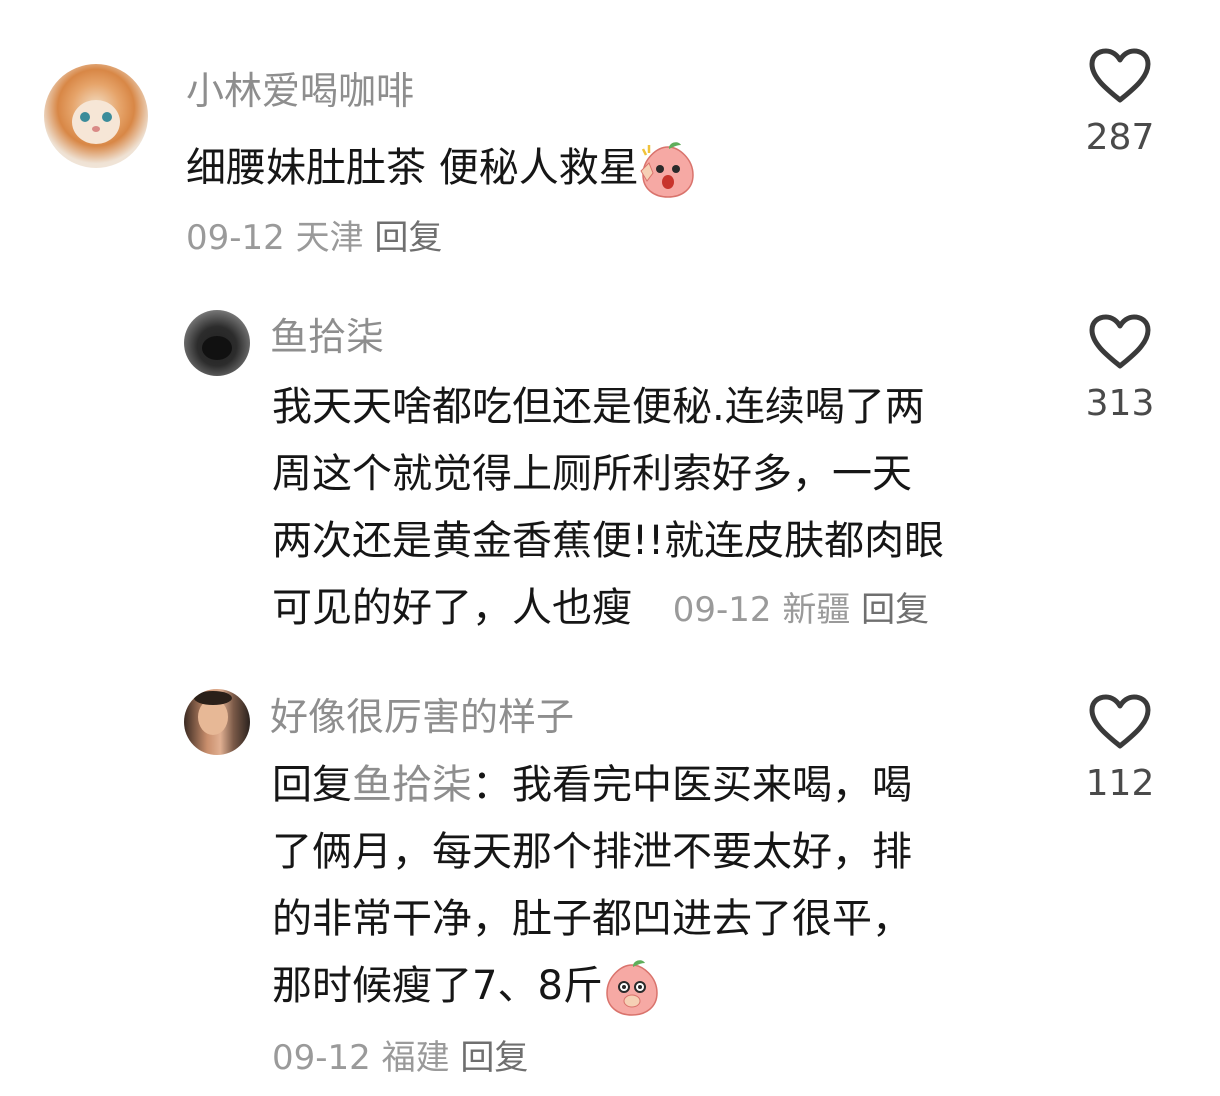  I want to click on comment-meta: 09-12 新疆 回复, so click(801, 610).